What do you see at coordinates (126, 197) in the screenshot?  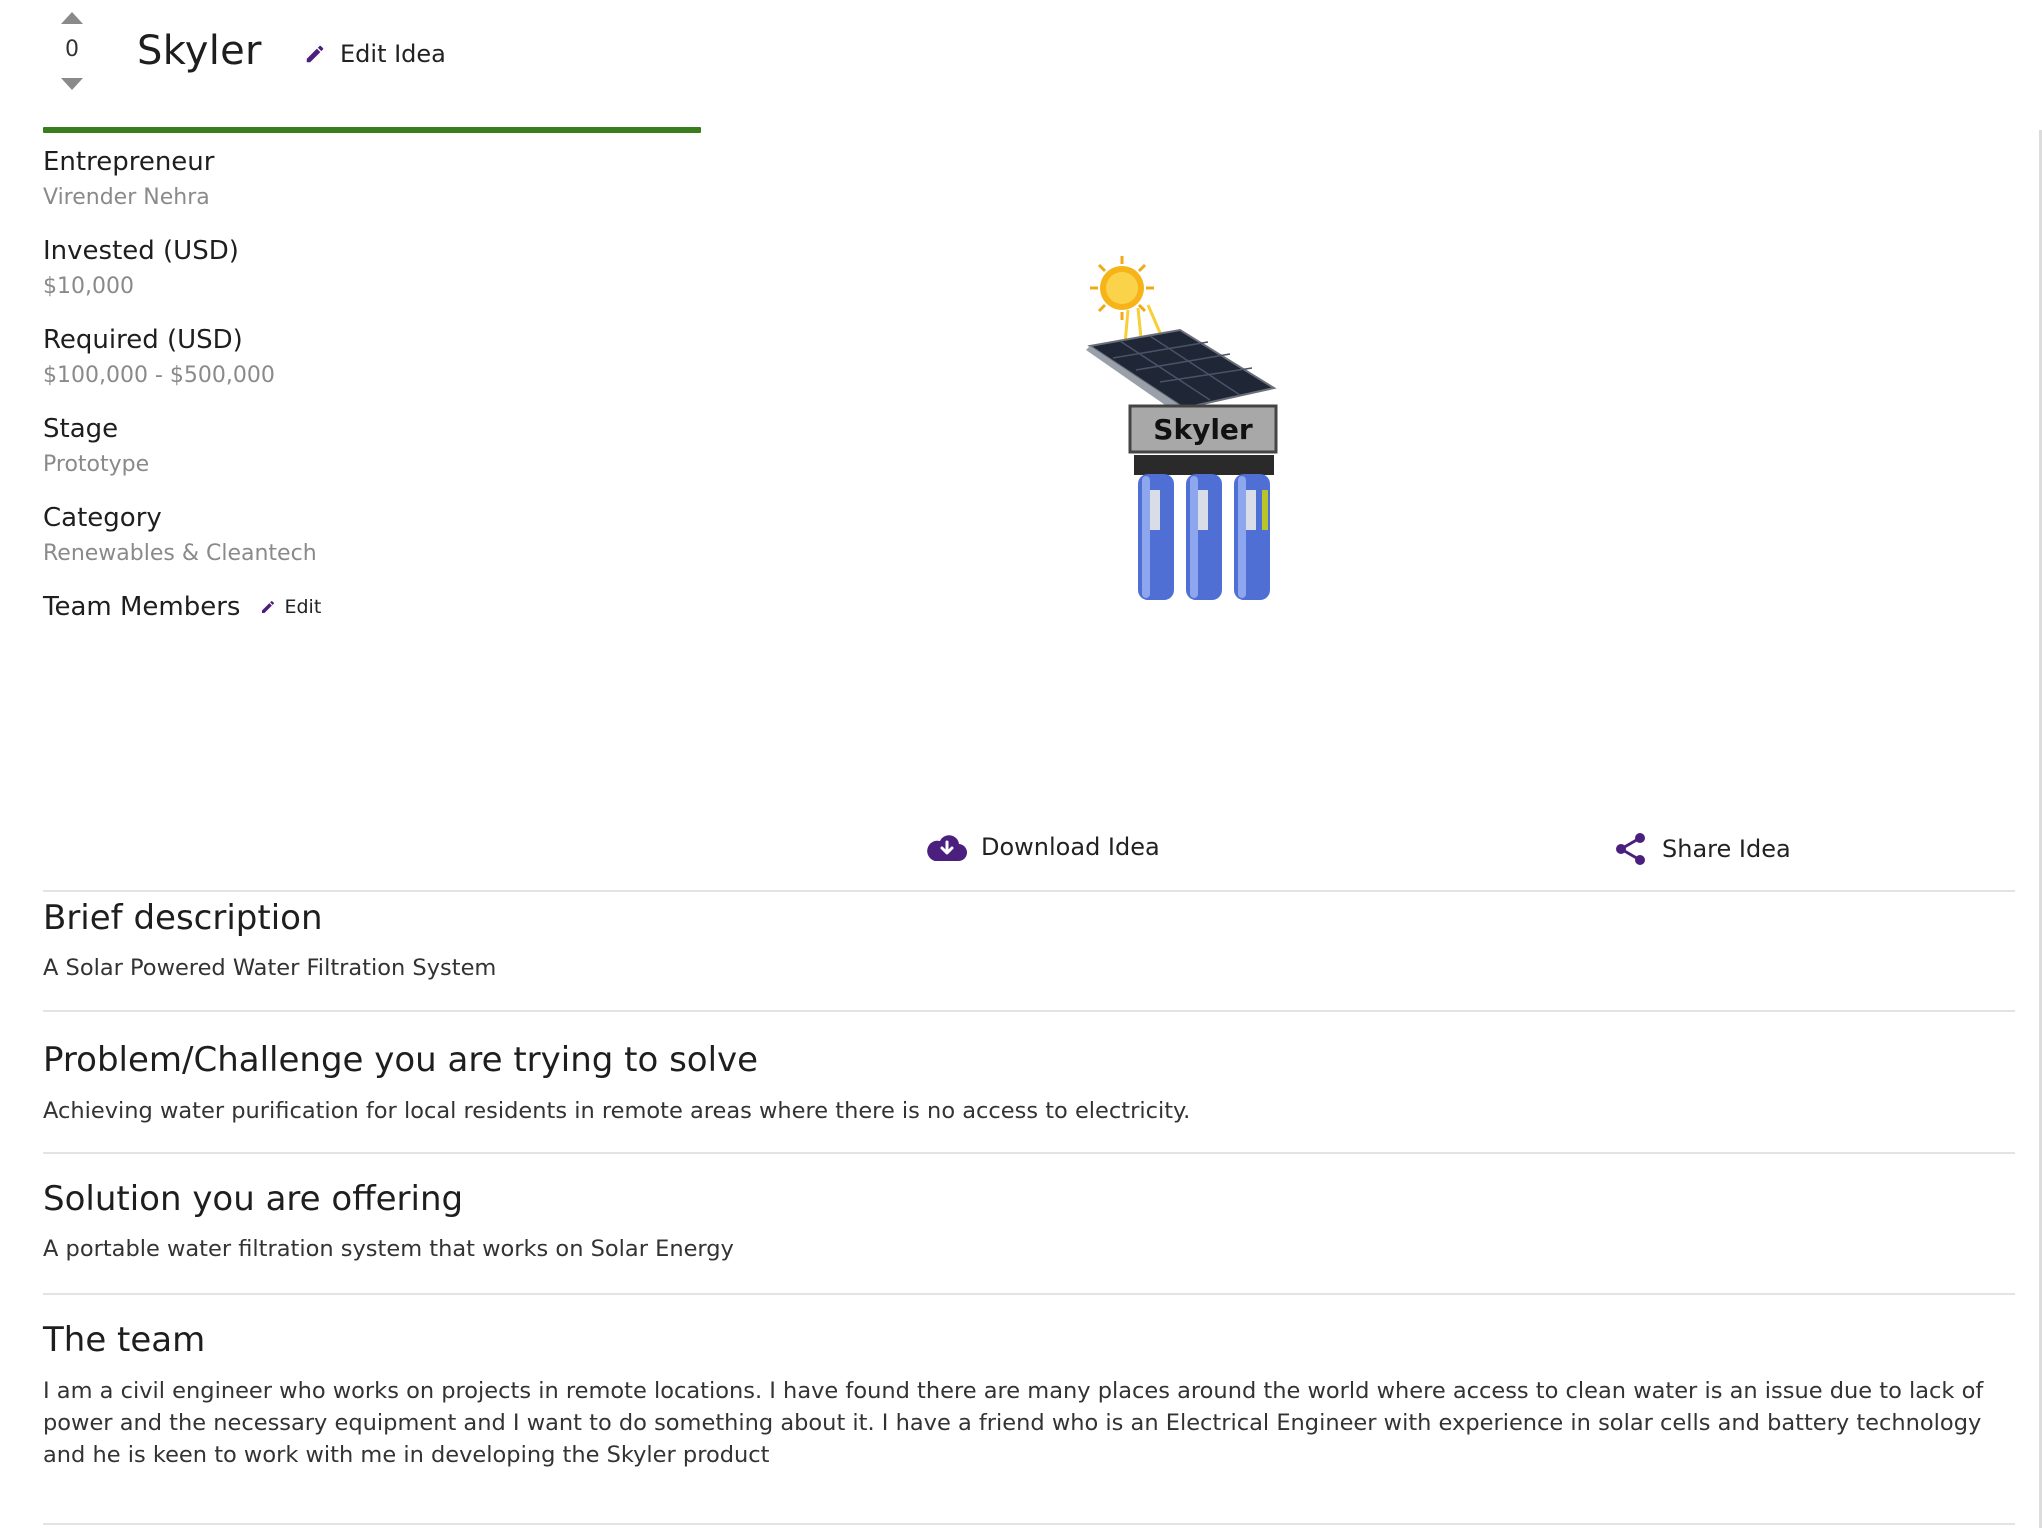 I see `detail-value: Virender Nehra` at bounding box center [126, 197].